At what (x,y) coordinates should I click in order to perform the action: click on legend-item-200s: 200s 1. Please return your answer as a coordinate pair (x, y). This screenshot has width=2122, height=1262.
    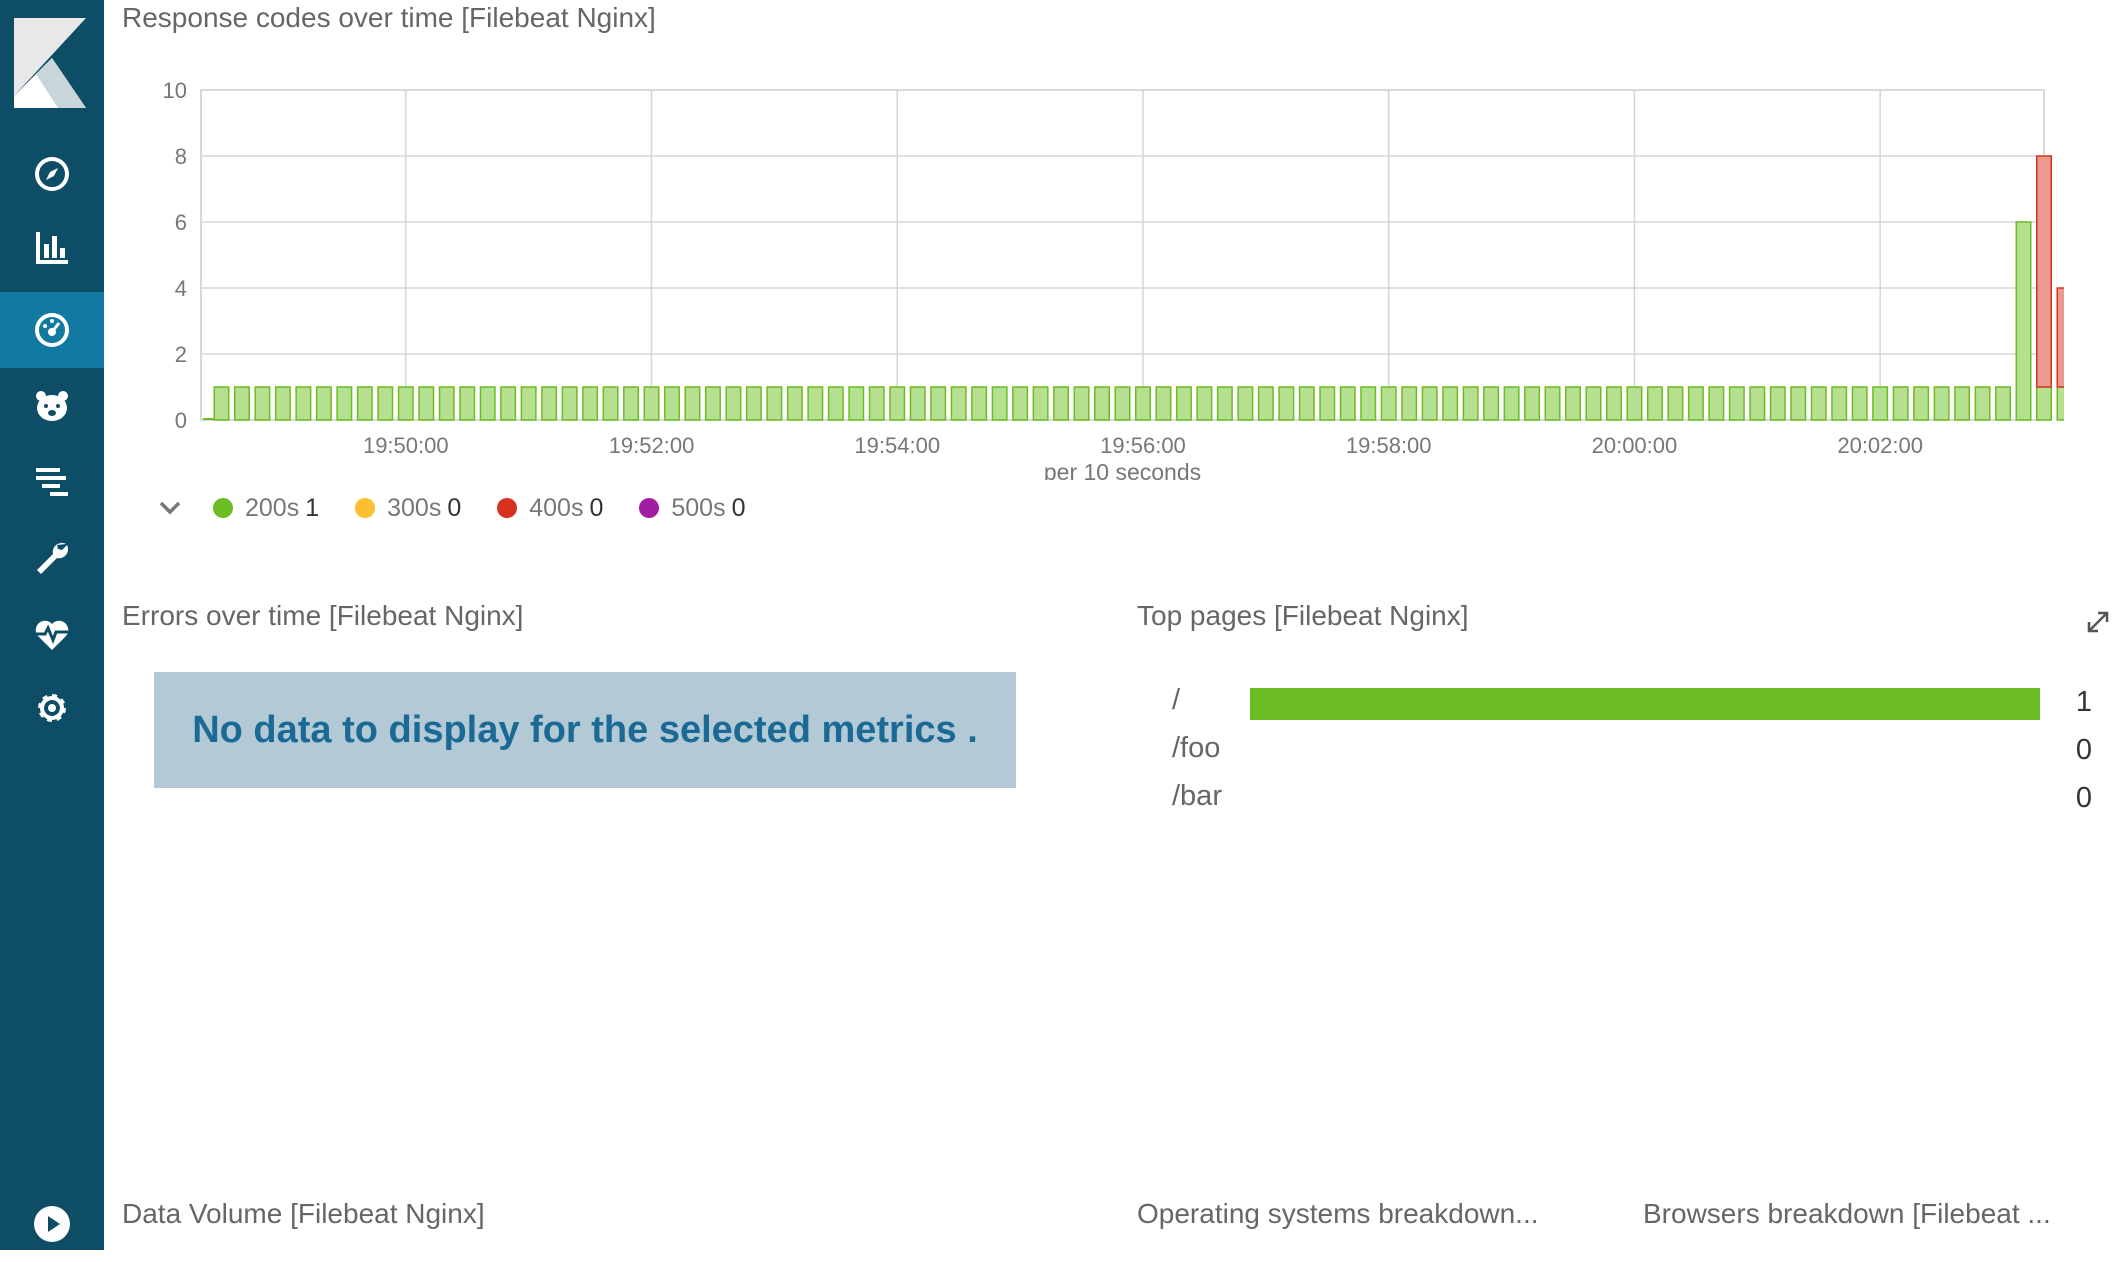
    Looking at the image, I should click on (266, 508).